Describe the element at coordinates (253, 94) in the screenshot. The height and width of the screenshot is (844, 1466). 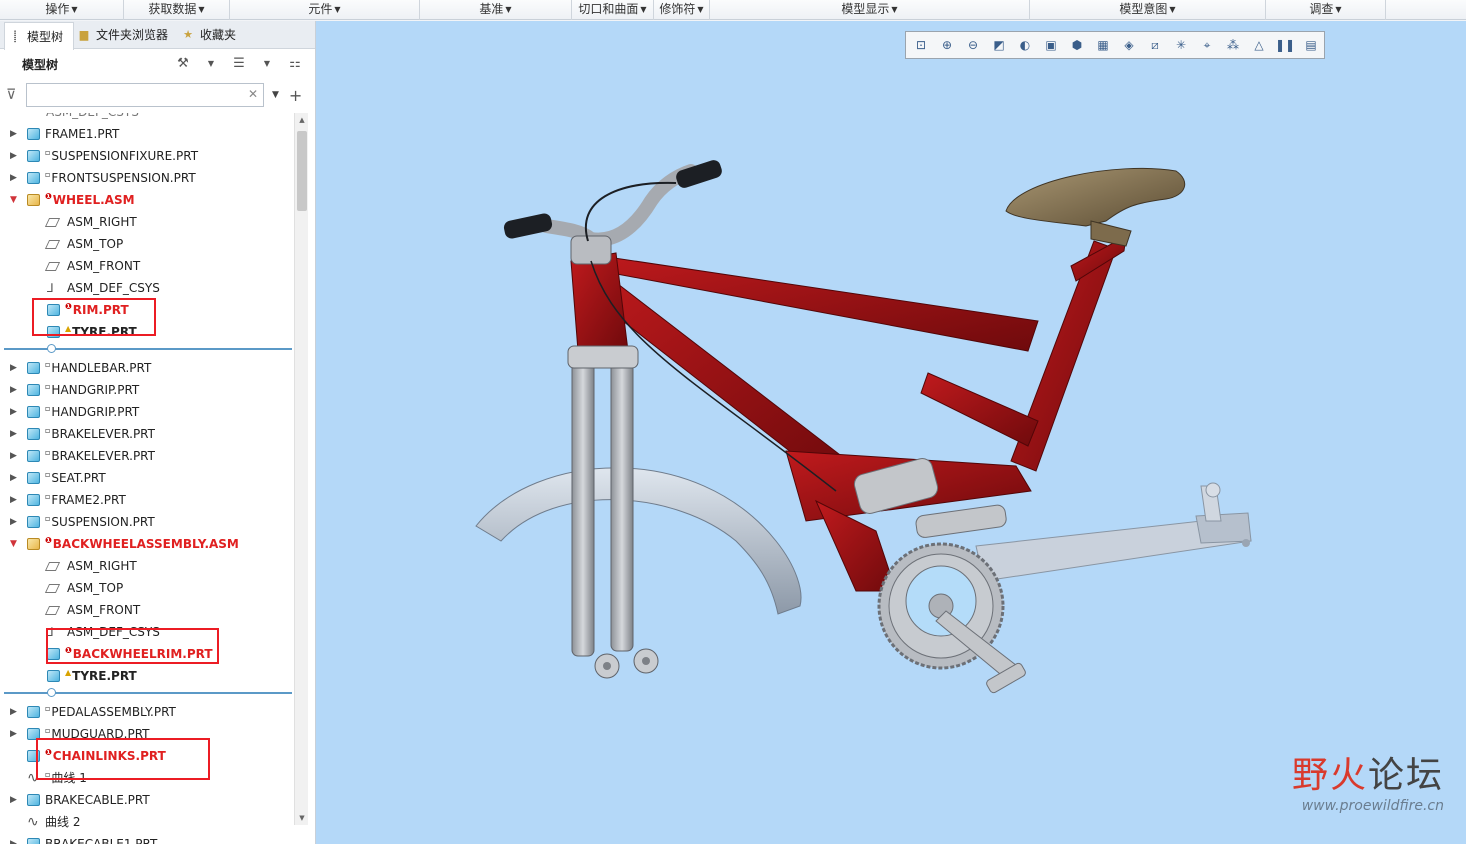
I see `clear-search-icon: ✕` at that location.